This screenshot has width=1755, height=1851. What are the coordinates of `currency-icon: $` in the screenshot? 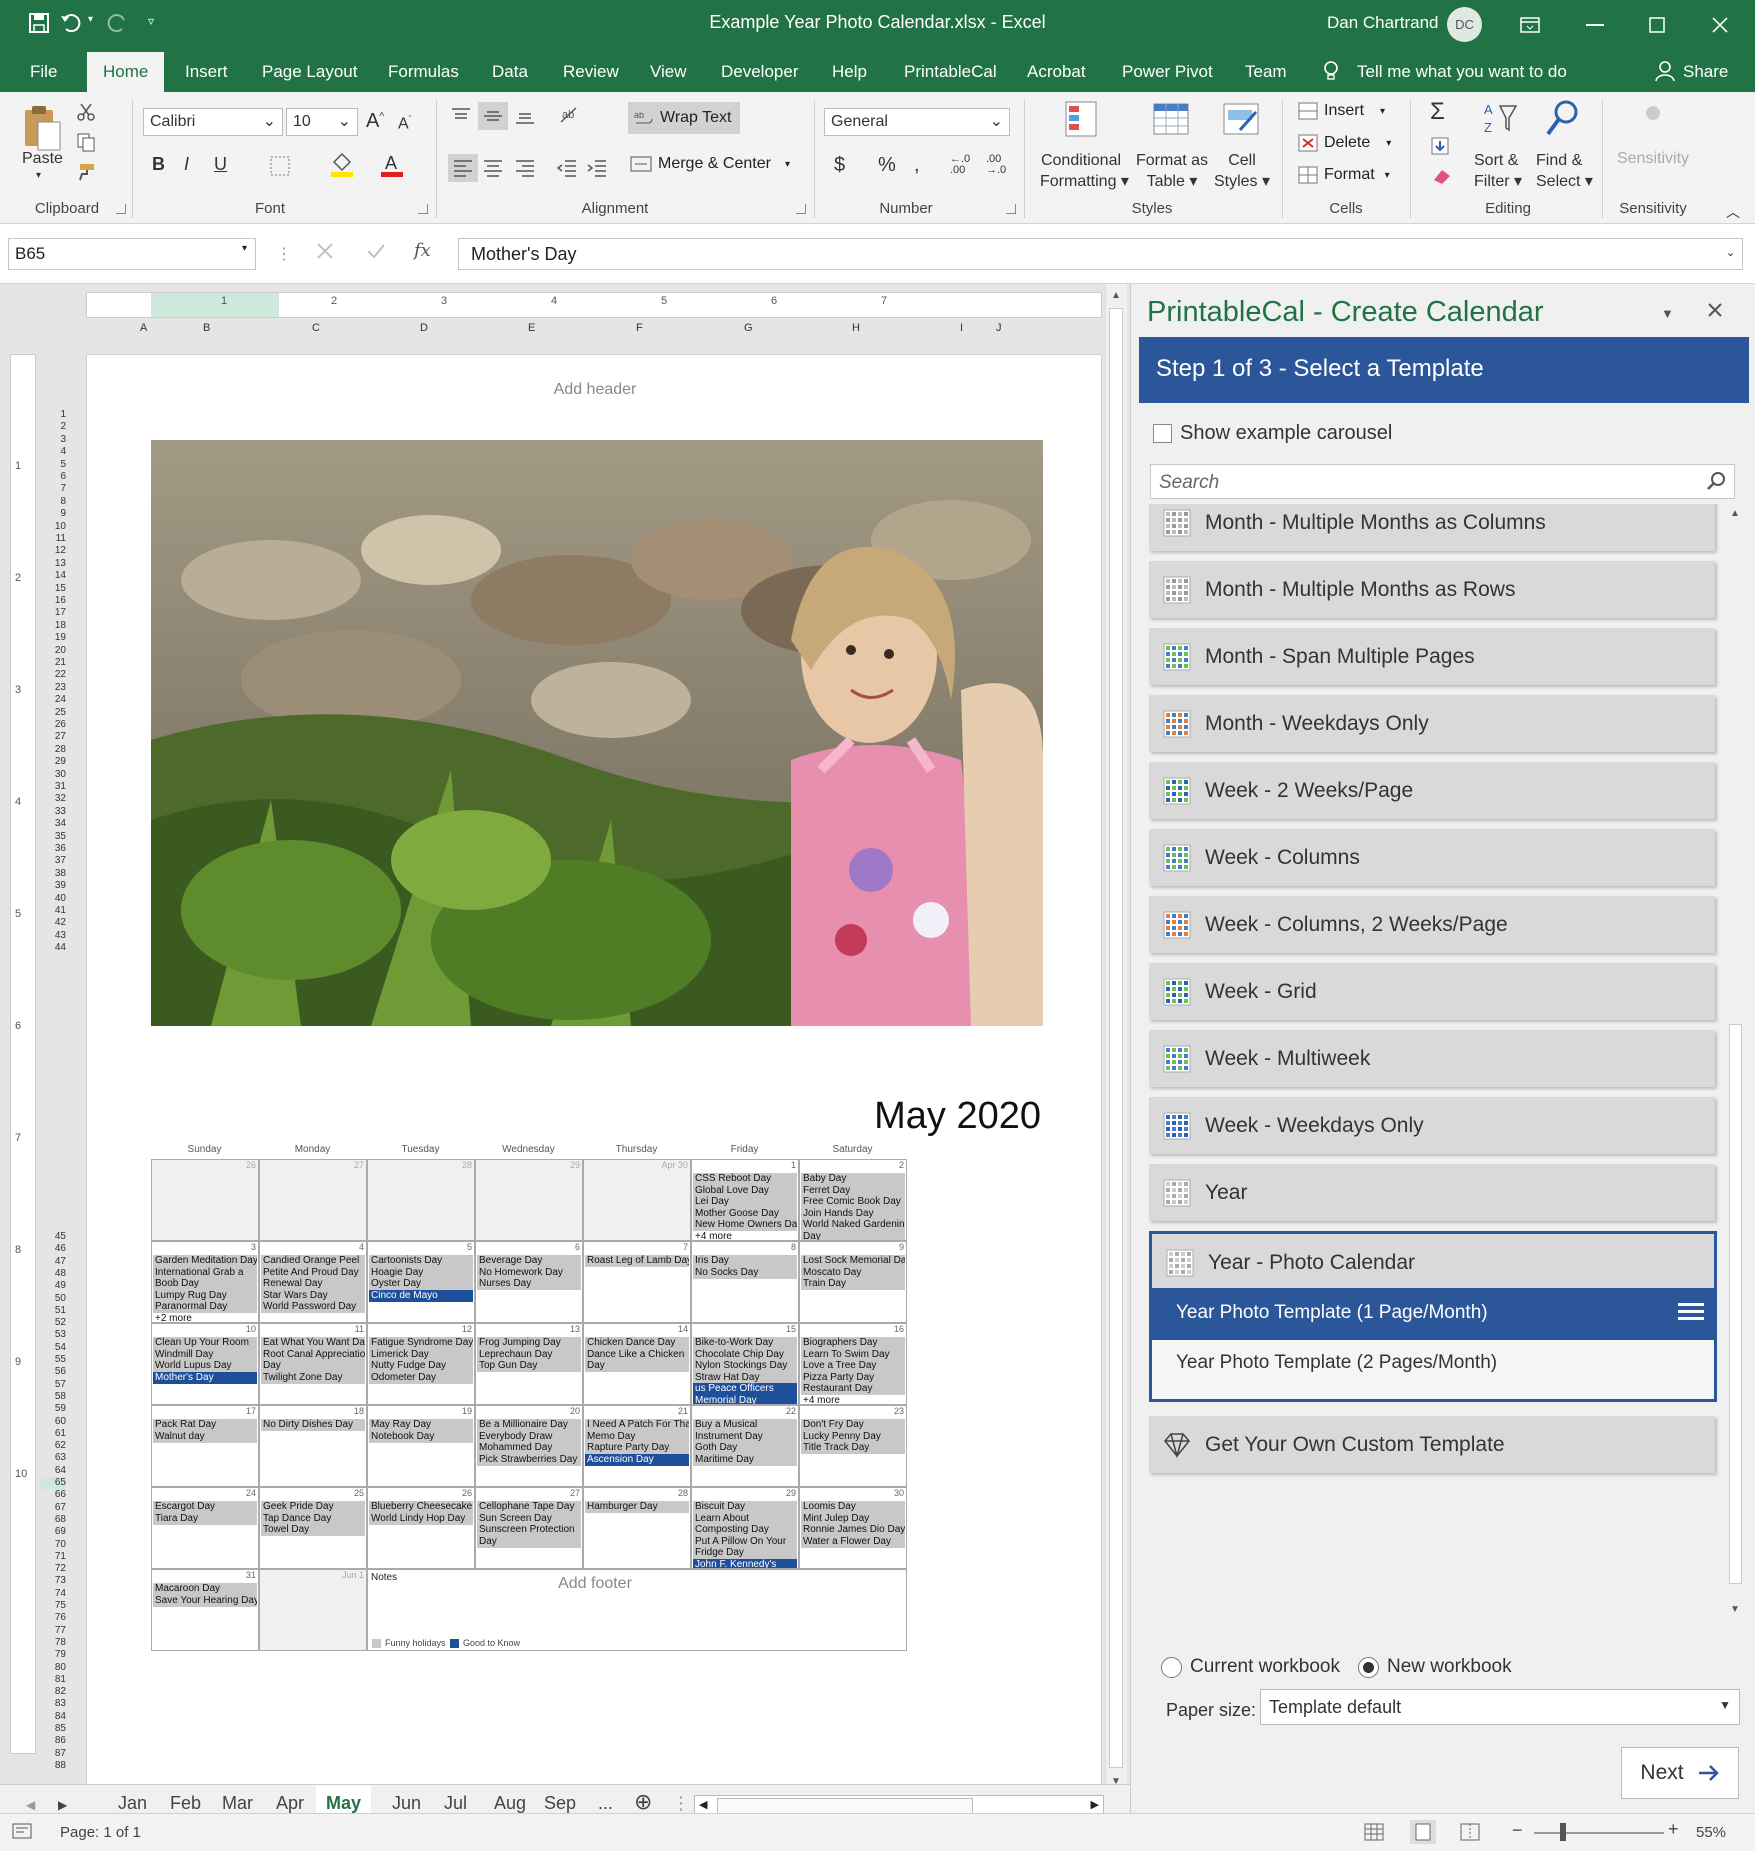 It's located at (839, 165).